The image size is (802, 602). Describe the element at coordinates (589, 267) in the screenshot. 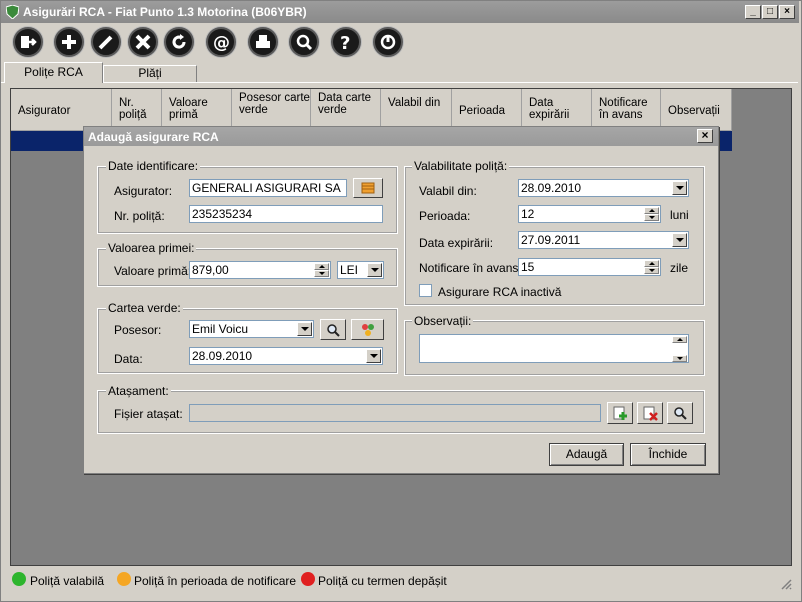

I see `notification-field: 15` at that location.